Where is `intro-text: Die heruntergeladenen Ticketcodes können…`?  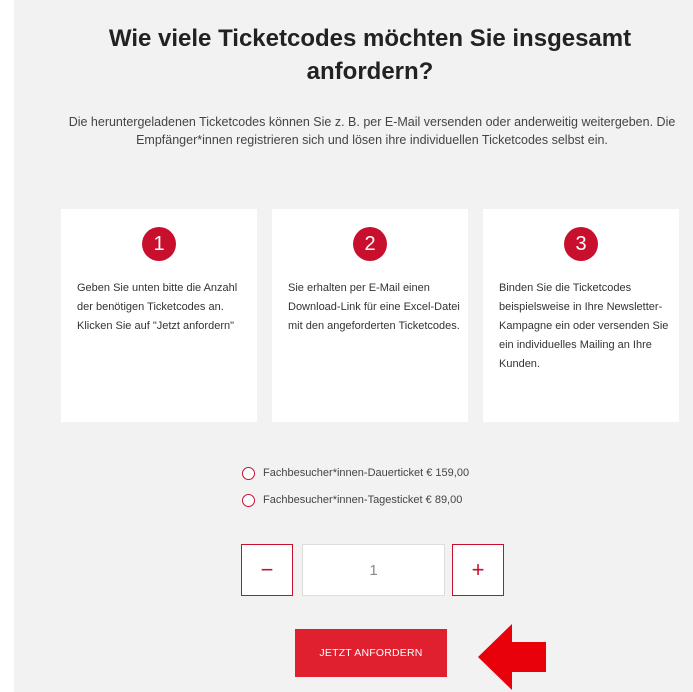 intro-text: Die heruntergeladenen Ticketcodes können… is located at coordinates (372, 131).